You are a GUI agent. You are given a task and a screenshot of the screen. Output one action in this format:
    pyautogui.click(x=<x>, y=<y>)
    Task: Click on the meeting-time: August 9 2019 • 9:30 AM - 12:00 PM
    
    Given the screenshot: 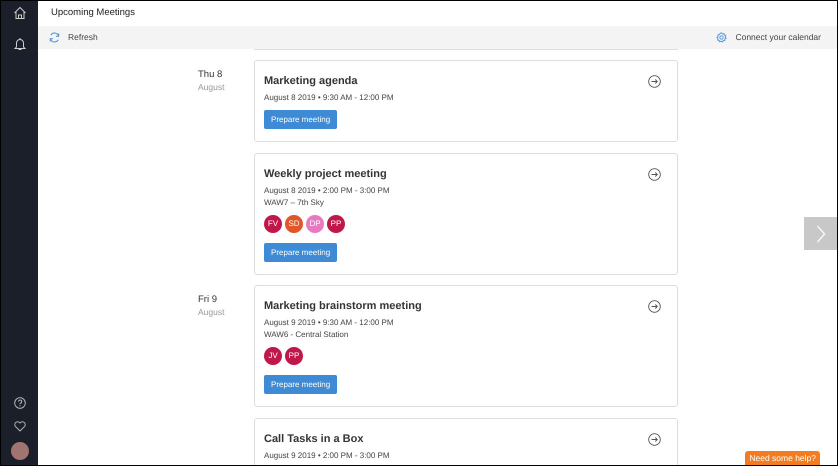 What is the action you would take?
    pyautogui.click(x=329, y=323)
    